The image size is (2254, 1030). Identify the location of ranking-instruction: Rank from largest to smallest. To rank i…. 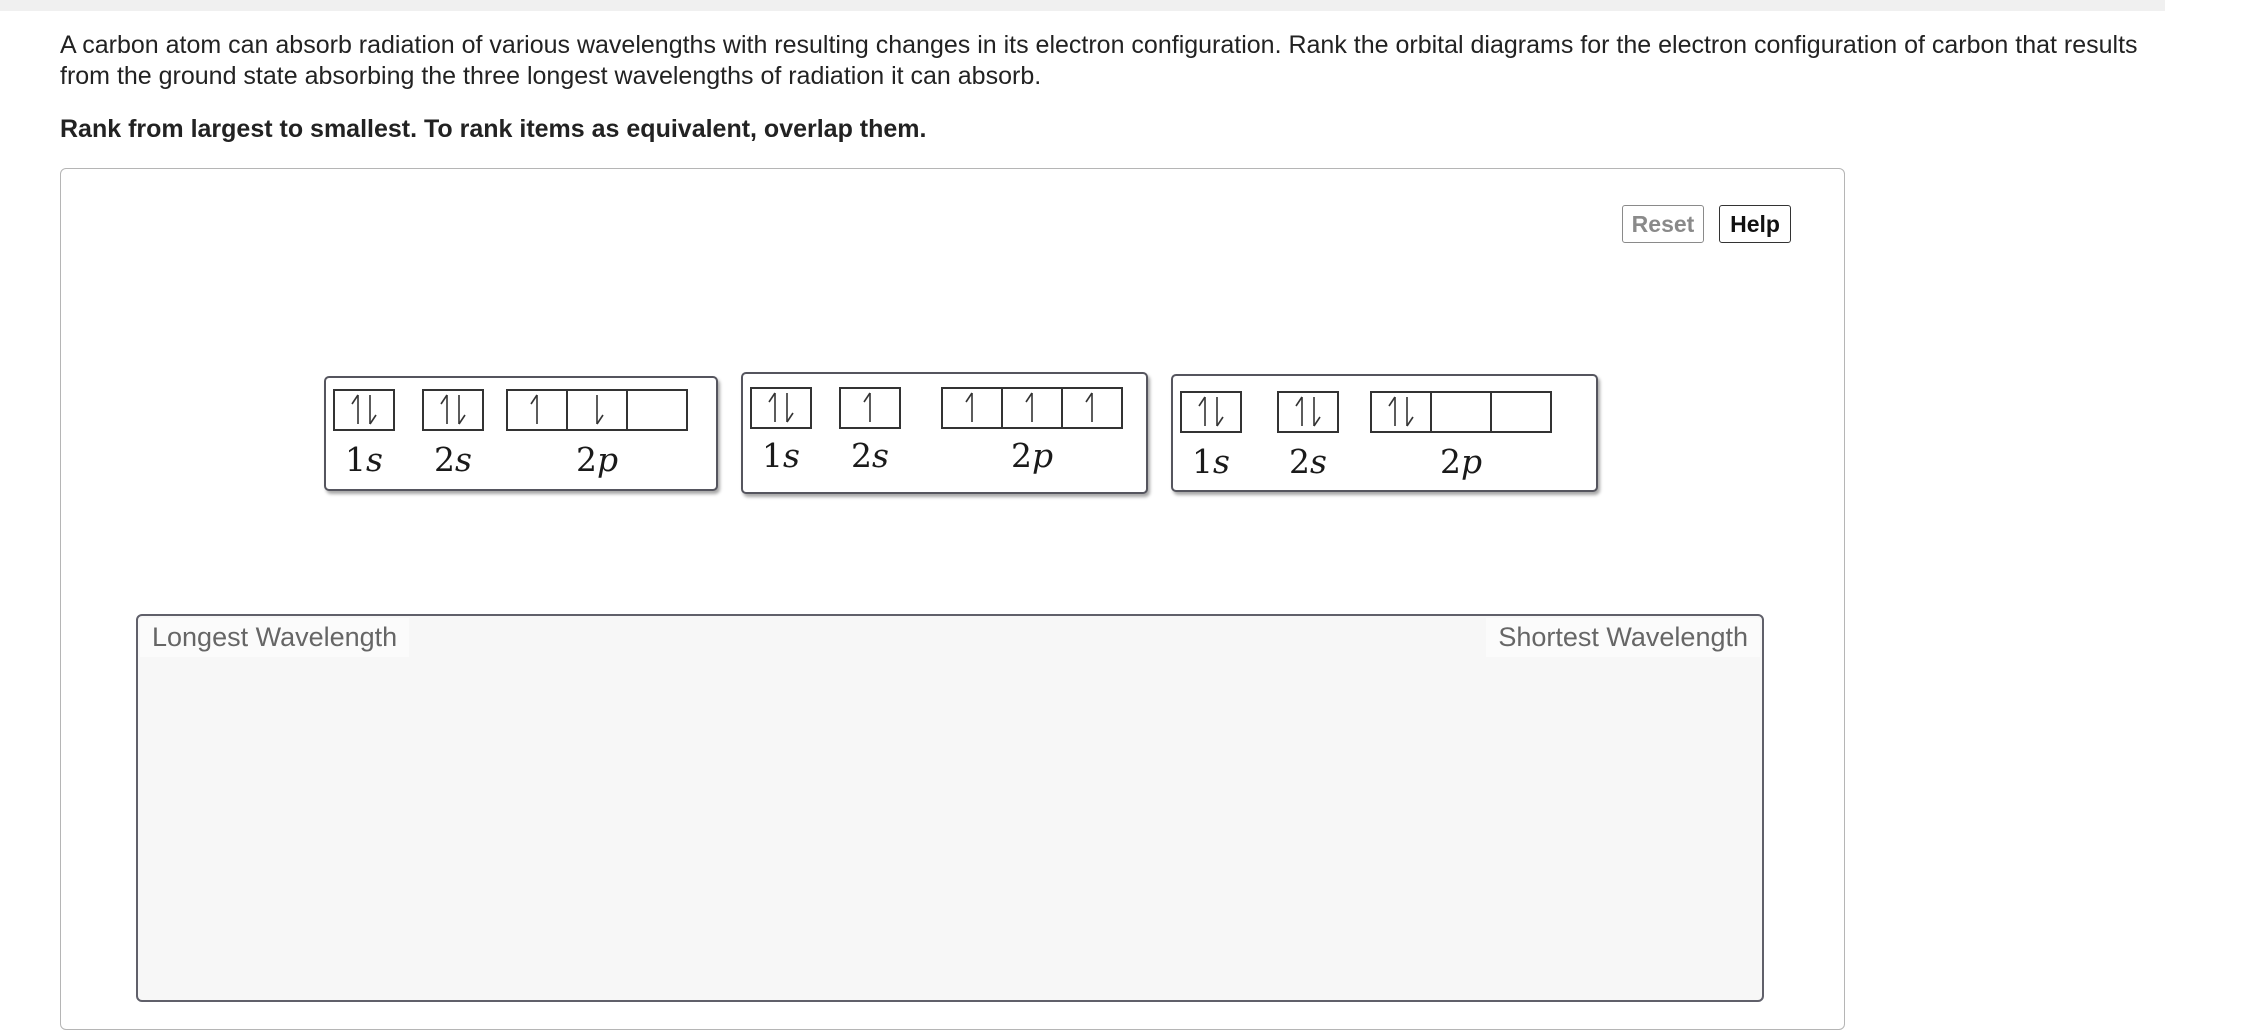
(493, 129).